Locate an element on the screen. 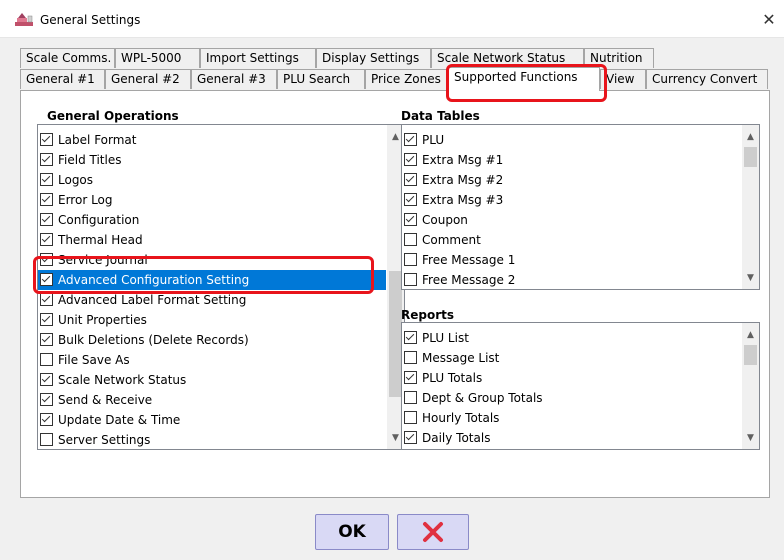  tab-import-settings: Import Settings is located at coordinates (258, 58).